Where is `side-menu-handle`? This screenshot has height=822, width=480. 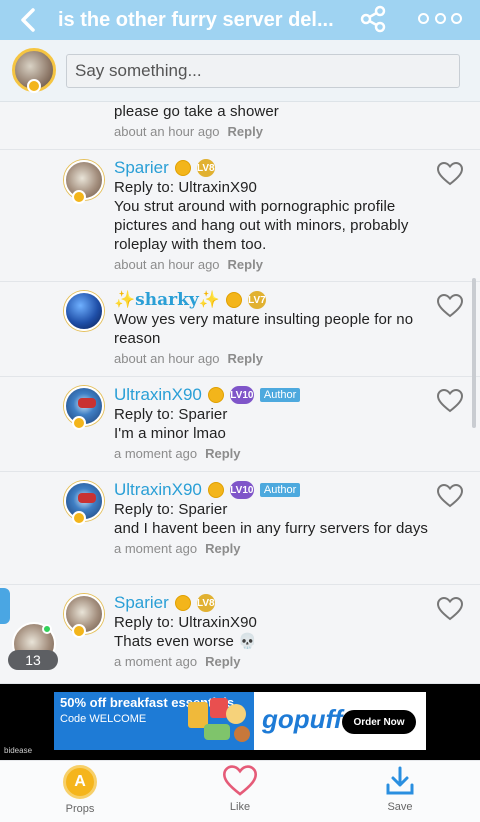 side-menu-handle is located at coordinates (5, 606).